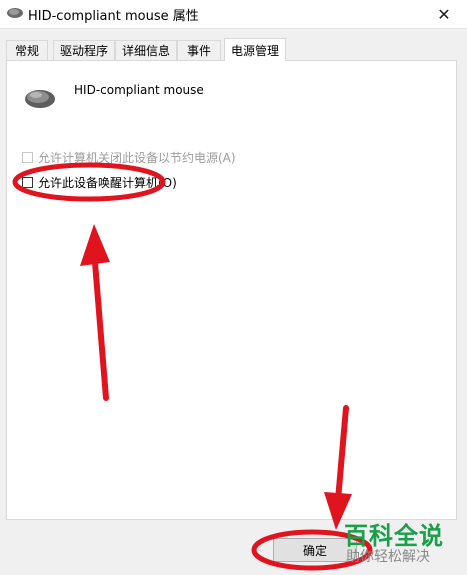 The image size is (467, 575). I want to click on arrow-shaft-right, so click(342, 454).